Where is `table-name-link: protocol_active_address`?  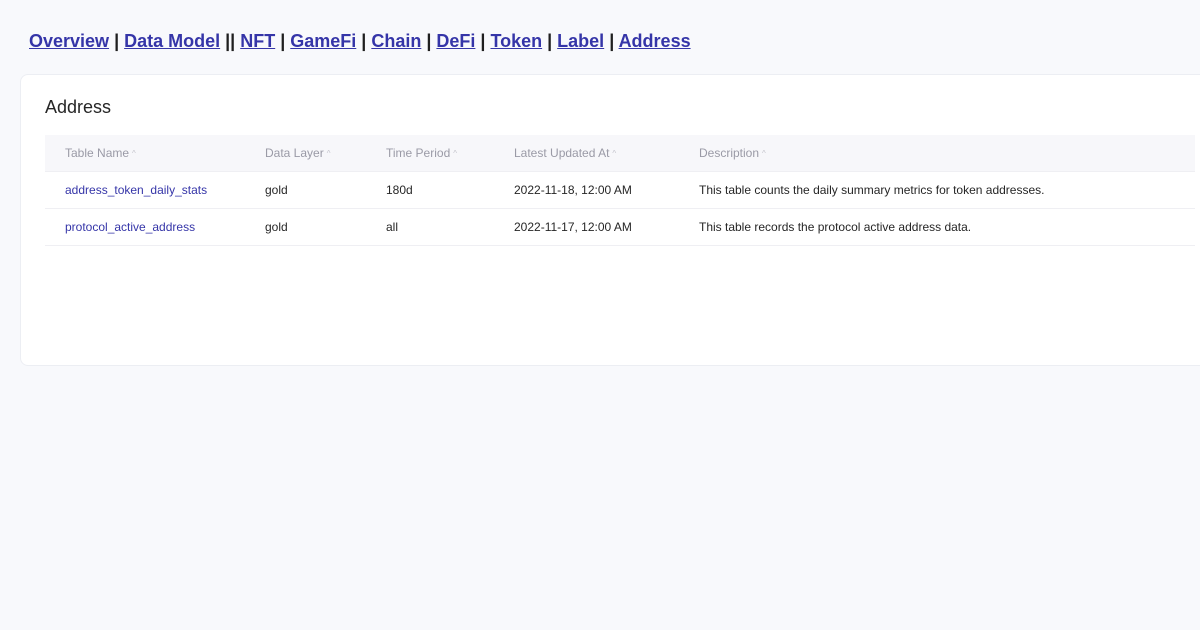
table-name-link: protocol_active_address is located at coordinates (130, 227).